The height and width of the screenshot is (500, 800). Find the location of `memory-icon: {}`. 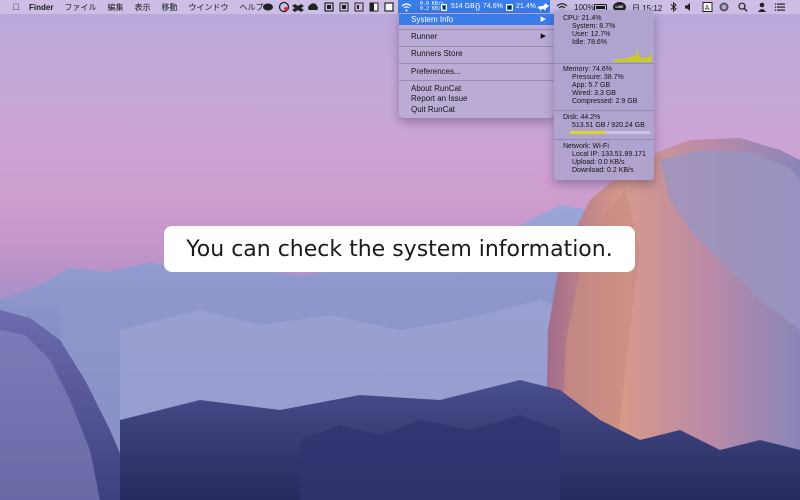

memory-icon: {} is located at coordinates (478, 6).